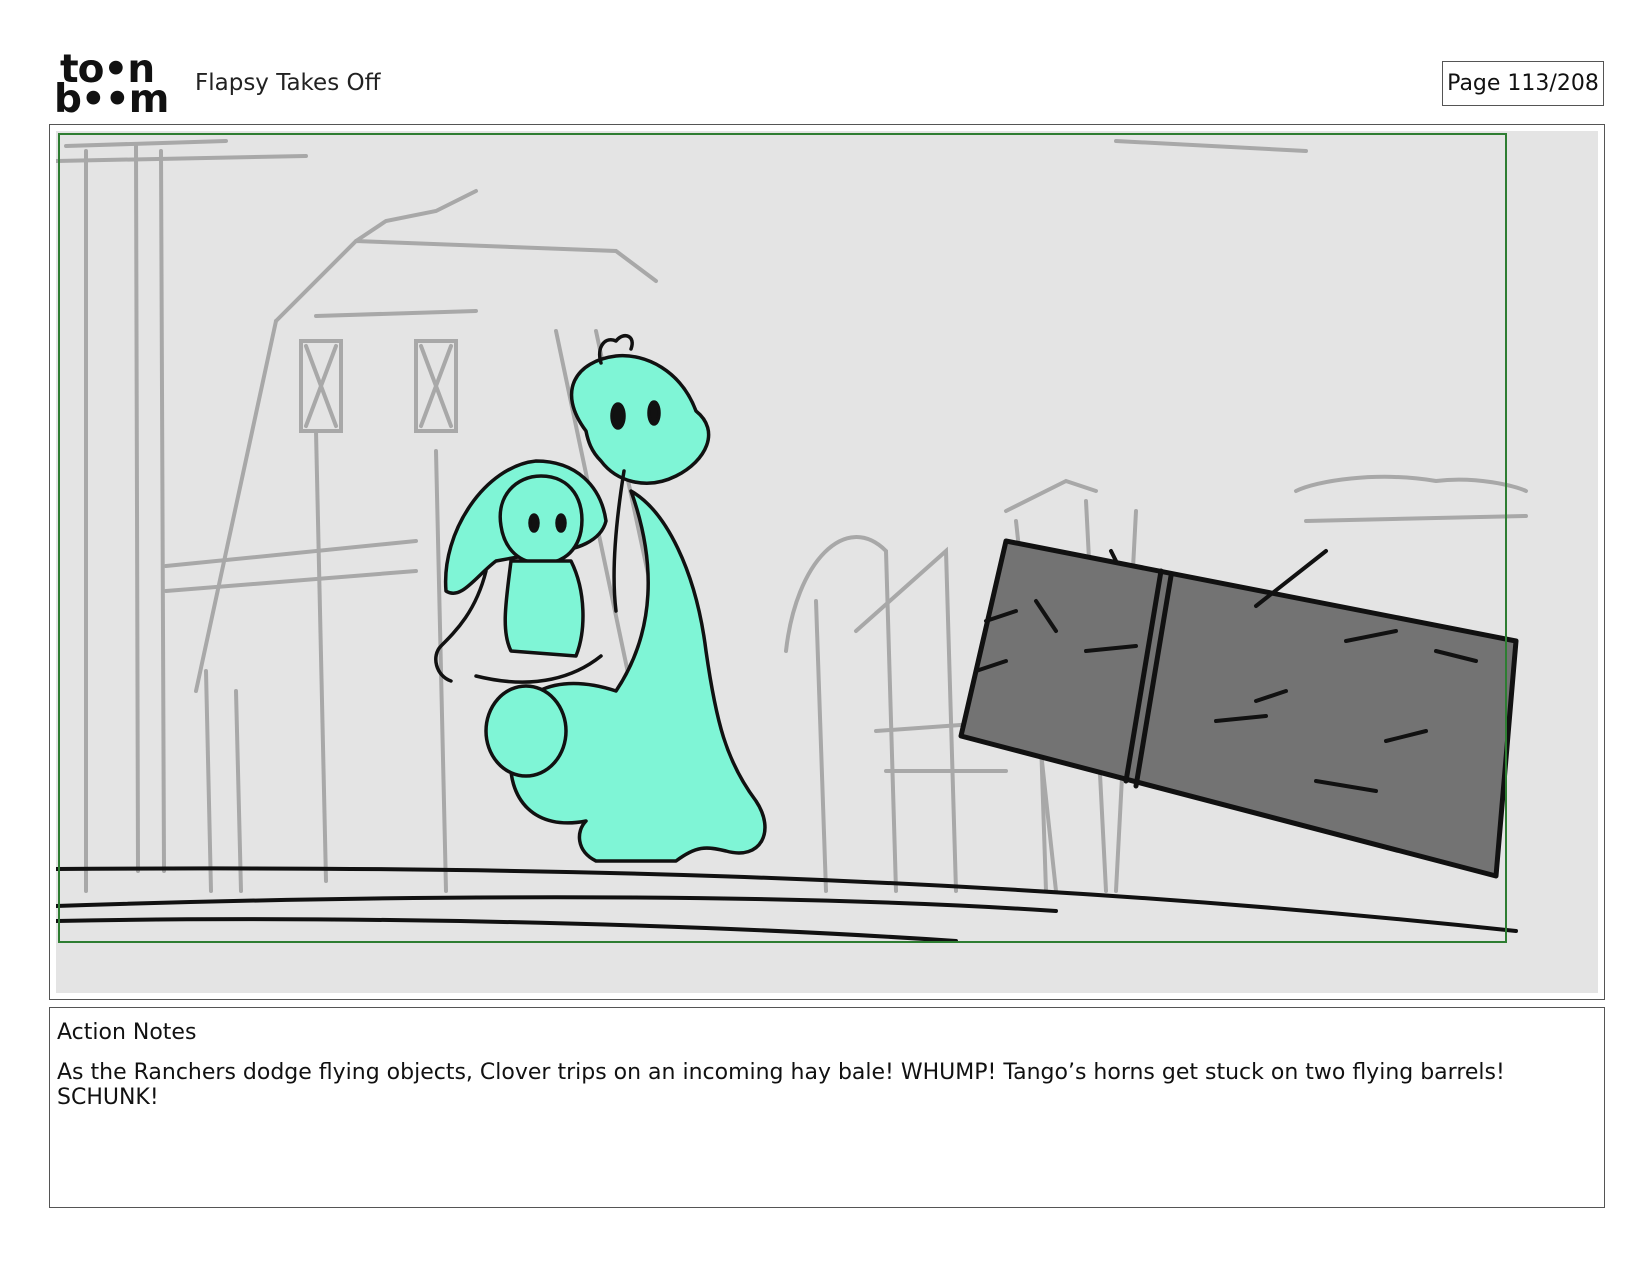  I want to click on action-notes-label: Action Notes, so click(127, 1032).